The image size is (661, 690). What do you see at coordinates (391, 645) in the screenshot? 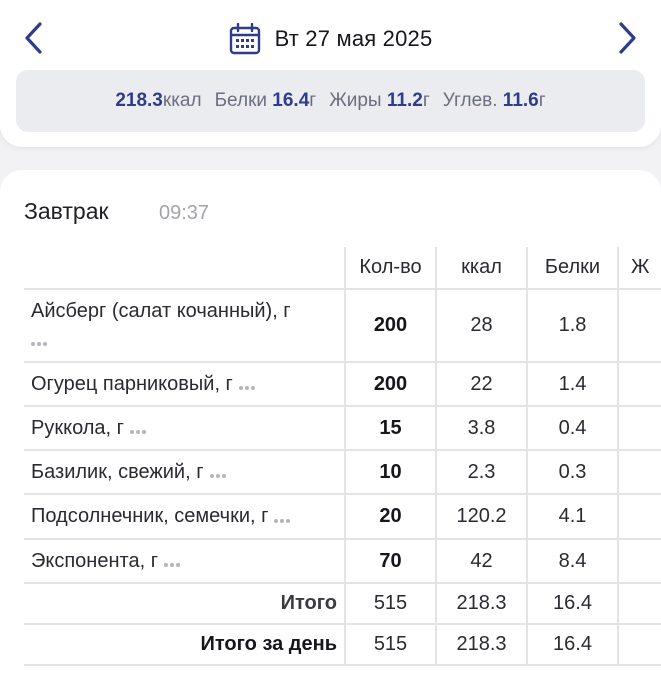
I see `day-total-qty: 515` at bounding box center [391, 645].